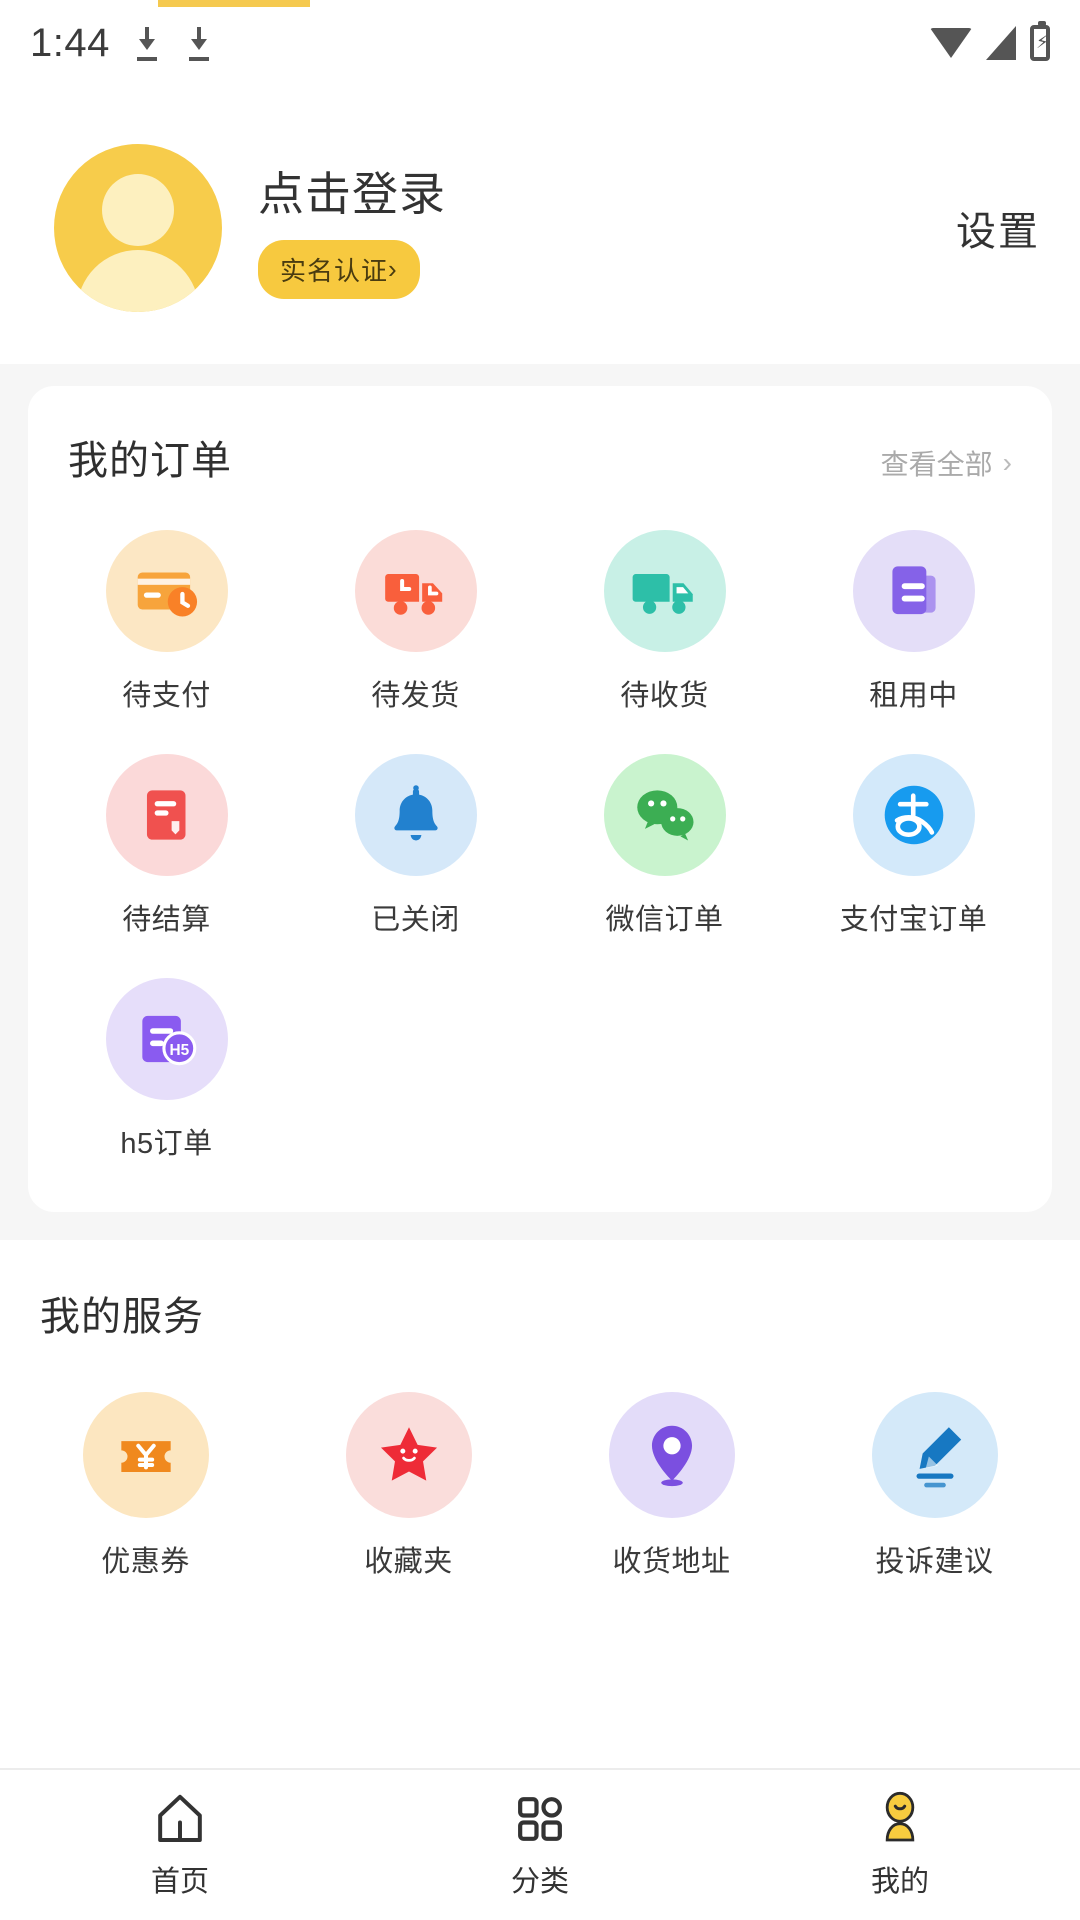 This screenshot has width=1080, height=1920. Describe the element at coordinates (900, 1819) in the screenshot. I see `person-icon` at that location.